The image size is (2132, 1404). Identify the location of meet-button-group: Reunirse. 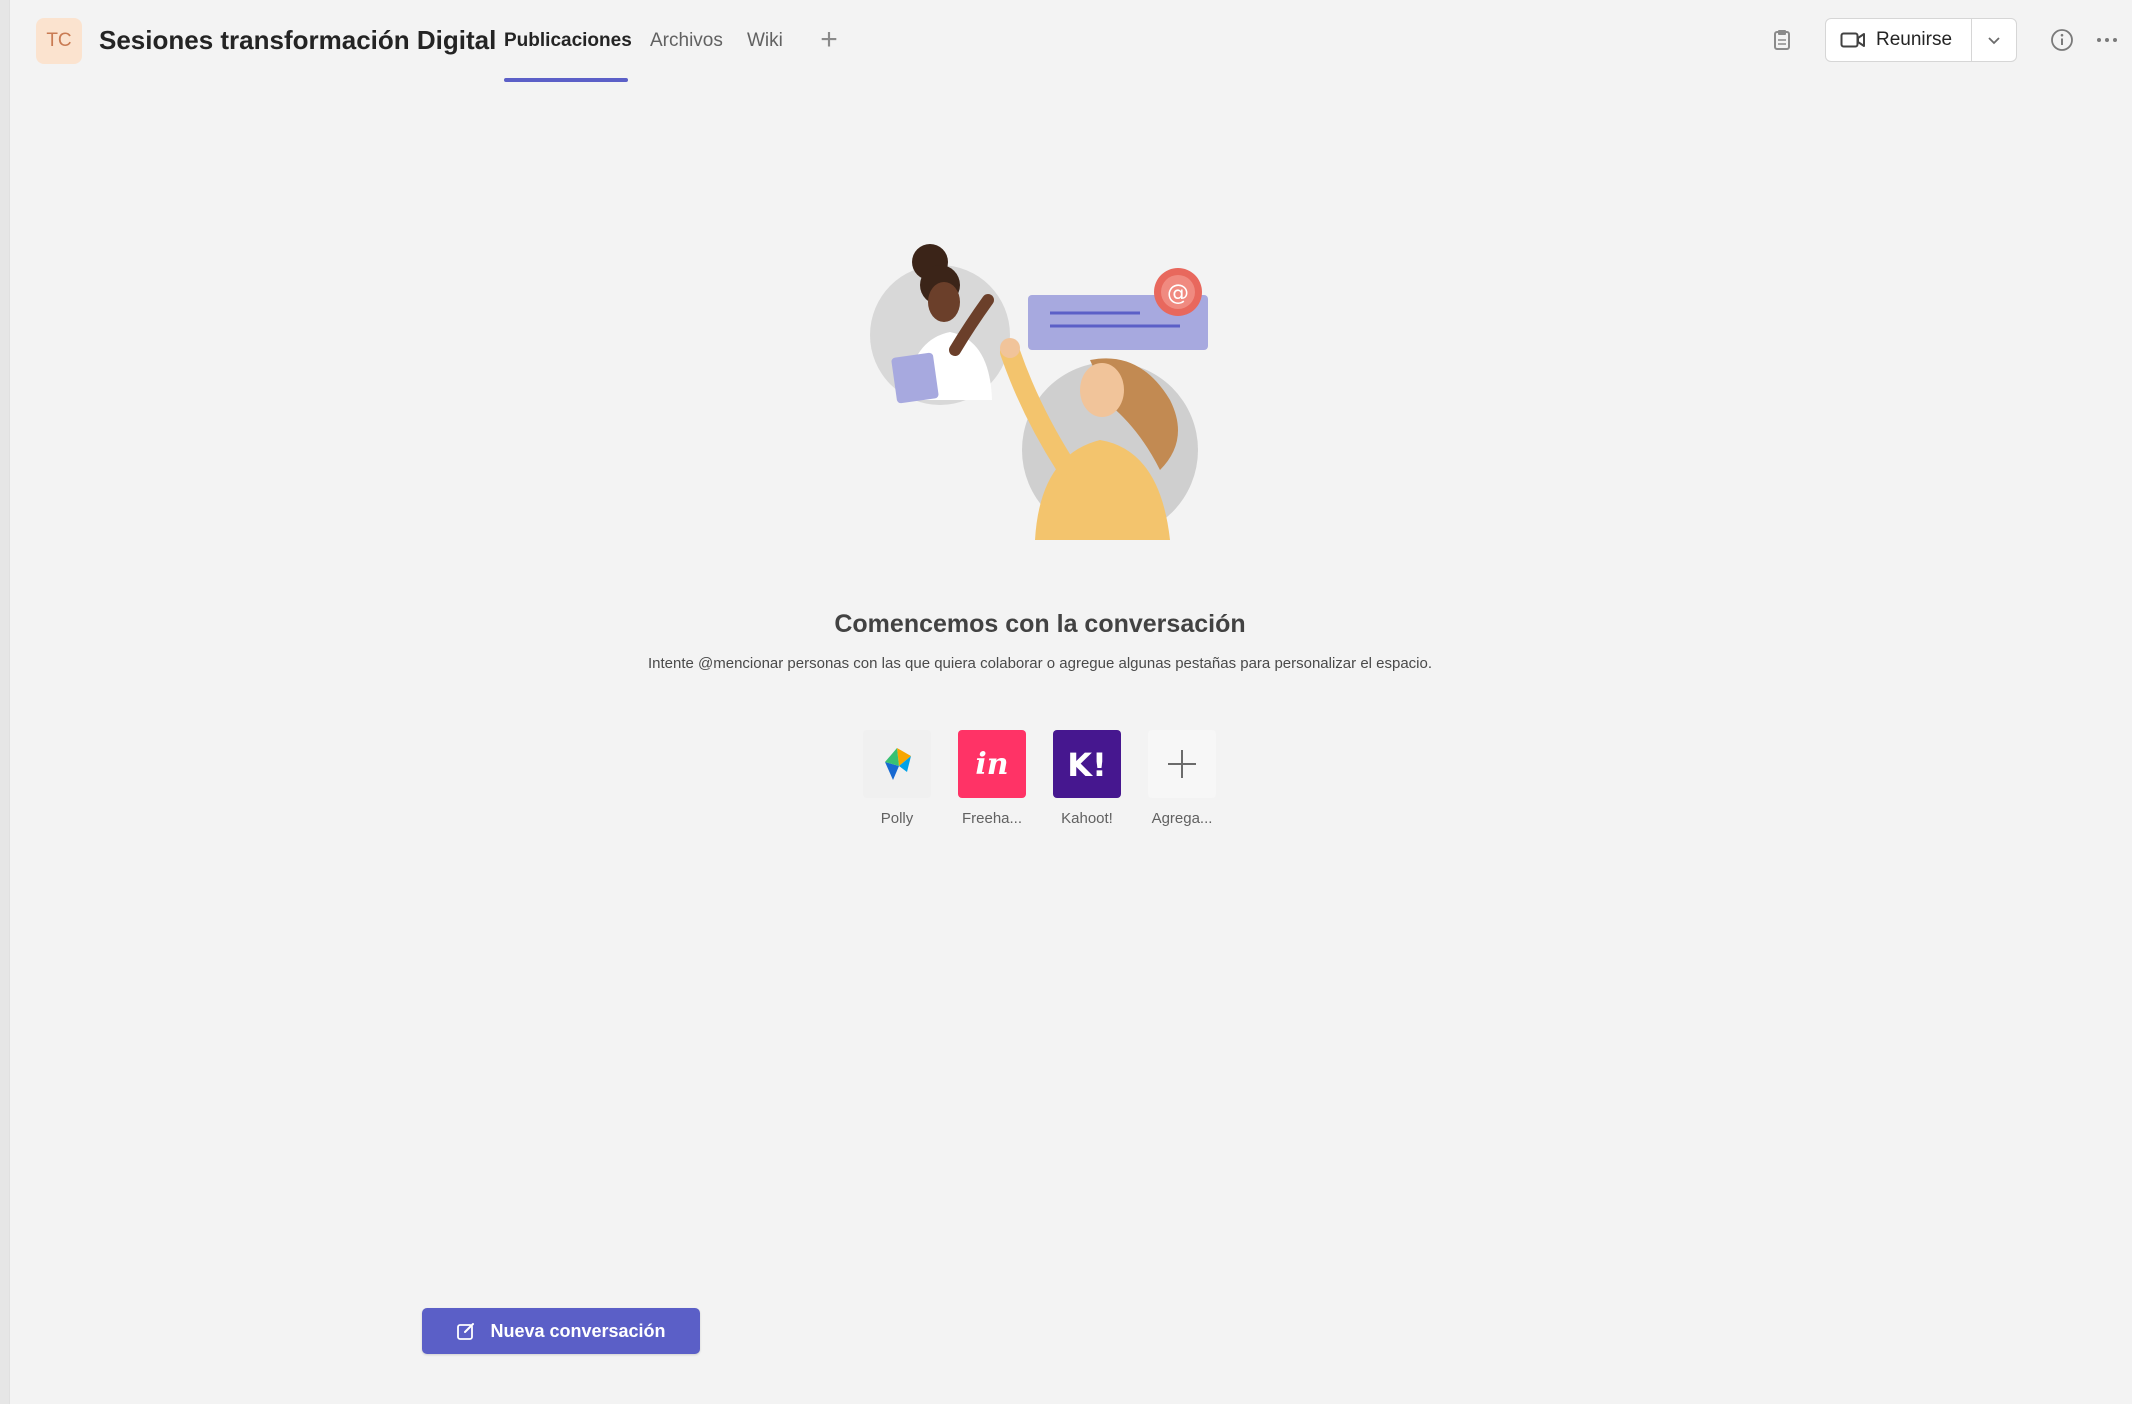
(1921, 40).